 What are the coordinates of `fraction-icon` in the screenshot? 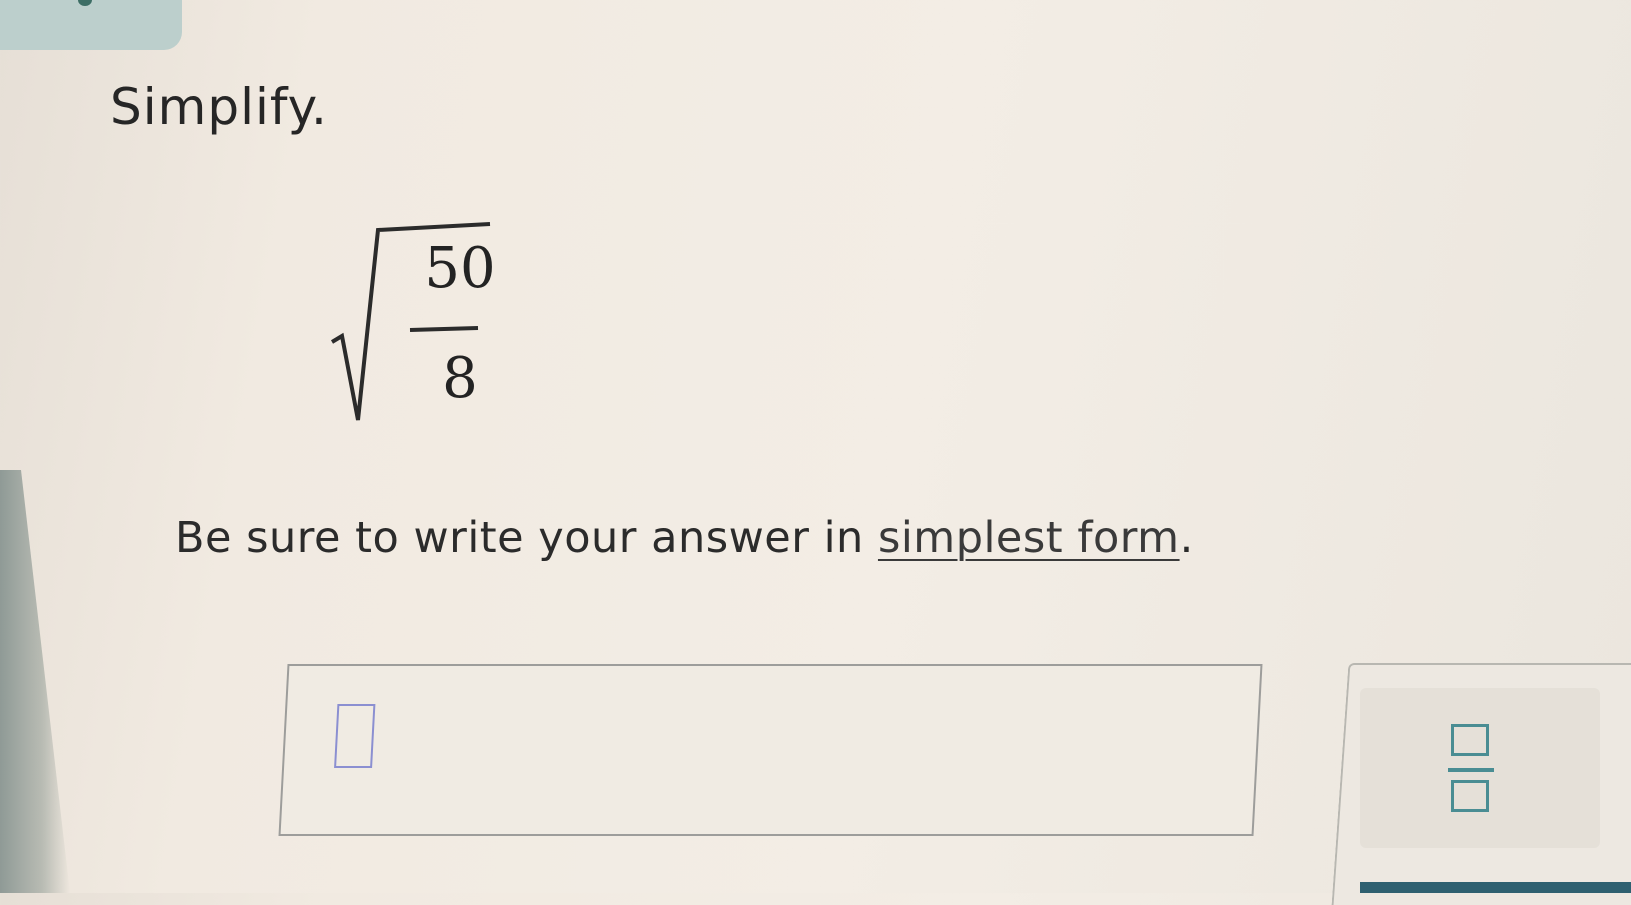 It's located at (1471, 770).